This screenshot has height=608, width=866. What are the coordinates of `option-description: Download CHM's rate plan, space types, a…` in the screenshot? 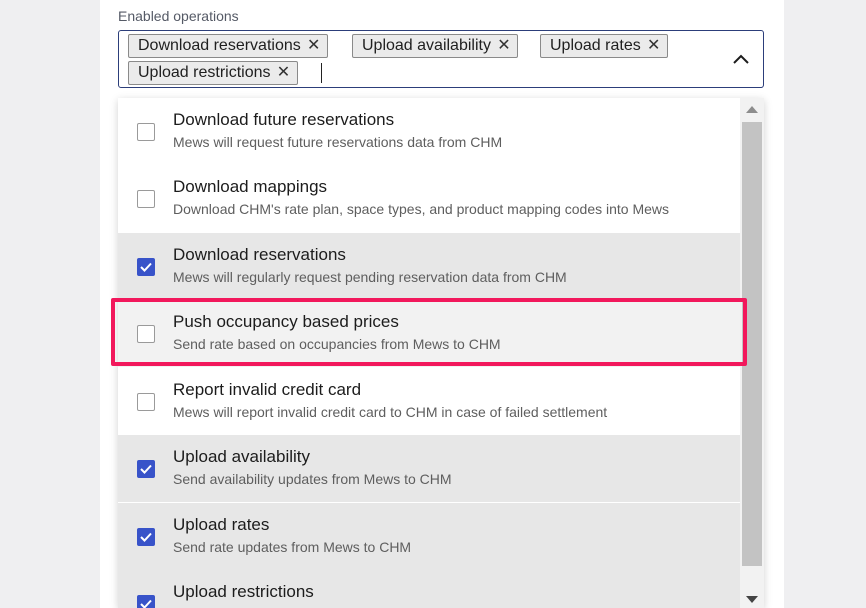 It's located at (421, 209).